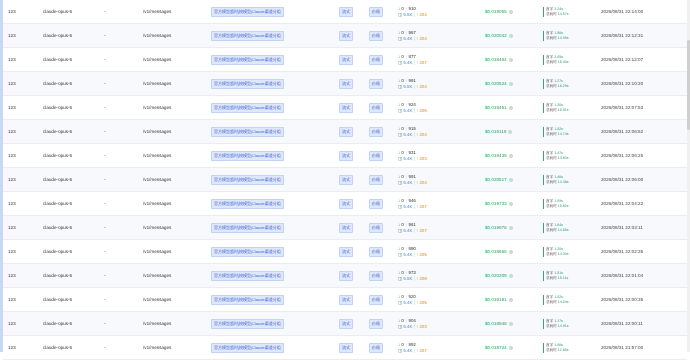 Image resolution: width=690 pixels, height=360 pixels. Describe the element at coordinates (499, 107) in the screenshot. I see `cost-cell: $0.019451` at that location.